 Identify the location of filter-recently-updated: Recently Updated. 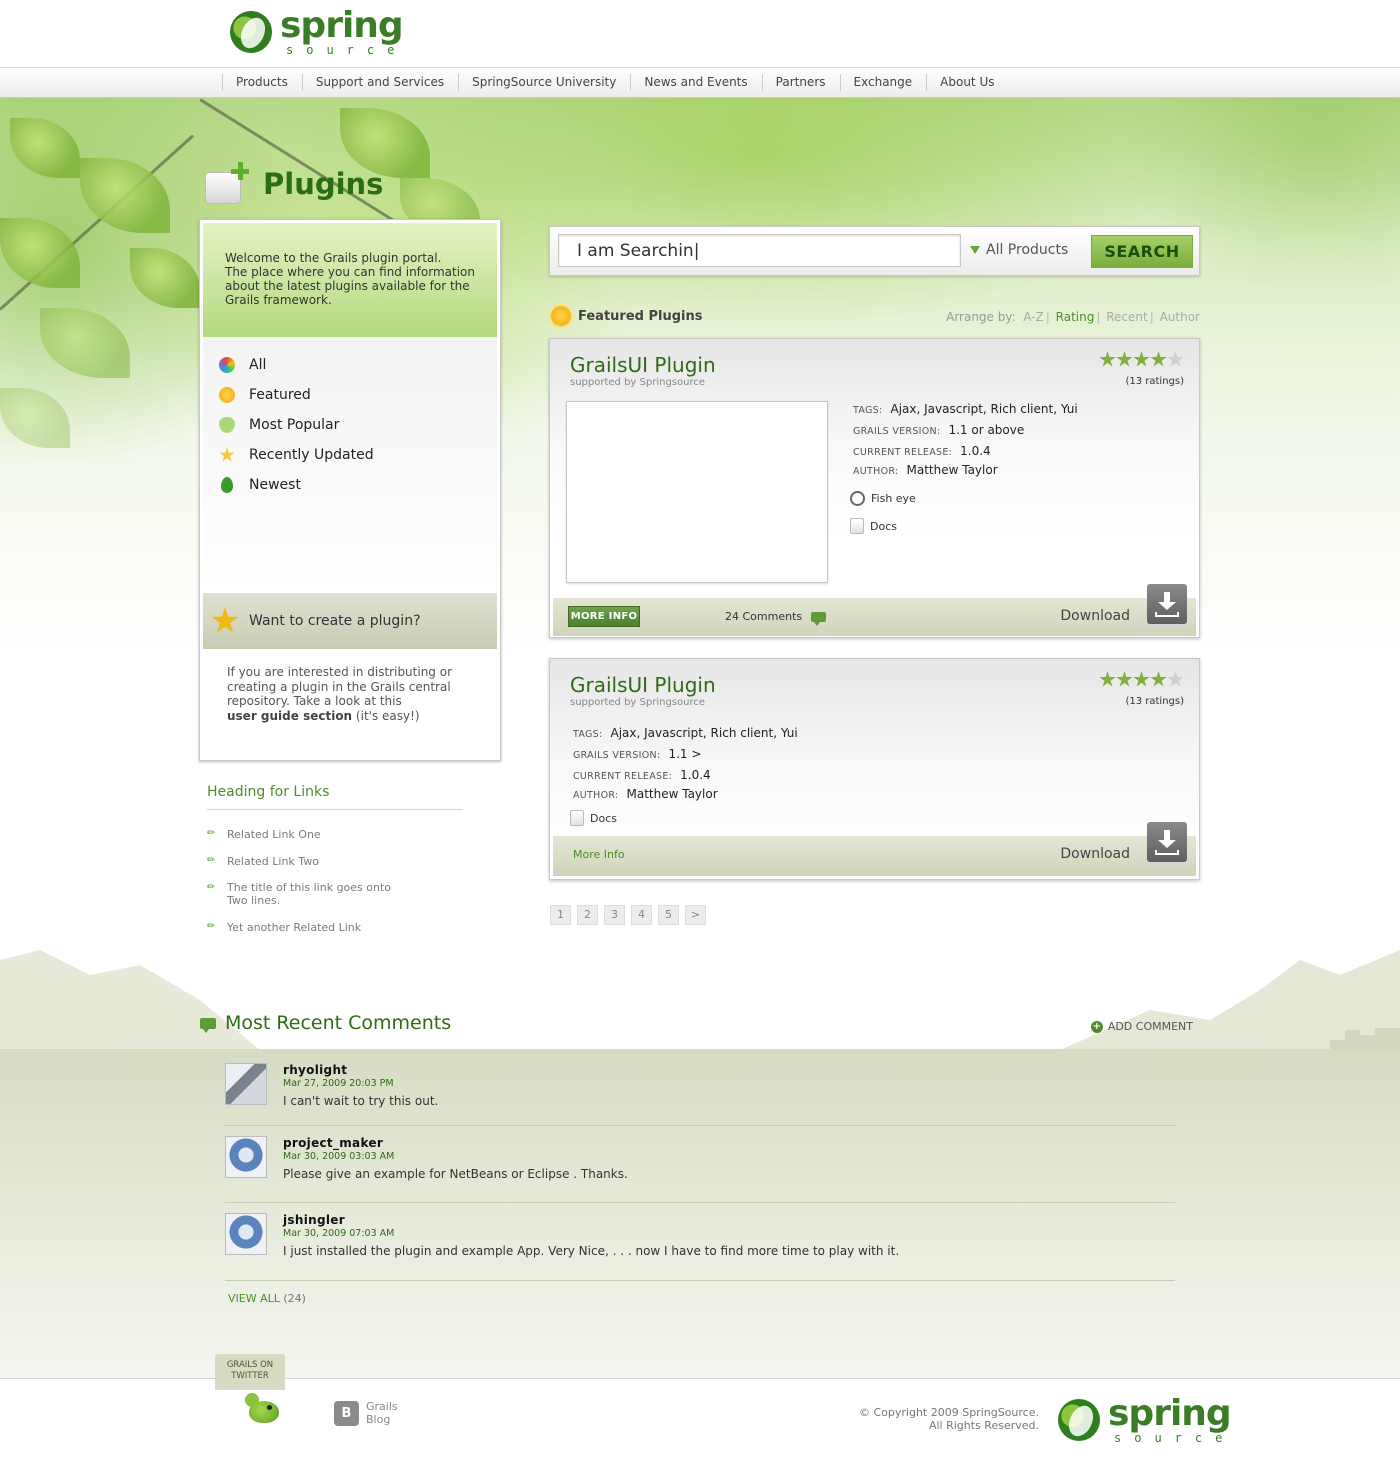
(296, 455).